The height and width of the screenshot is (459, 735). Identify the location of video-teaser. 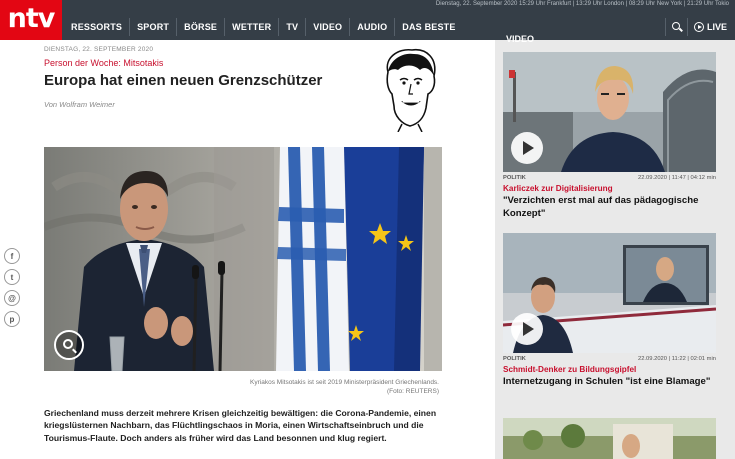
(609, 438).